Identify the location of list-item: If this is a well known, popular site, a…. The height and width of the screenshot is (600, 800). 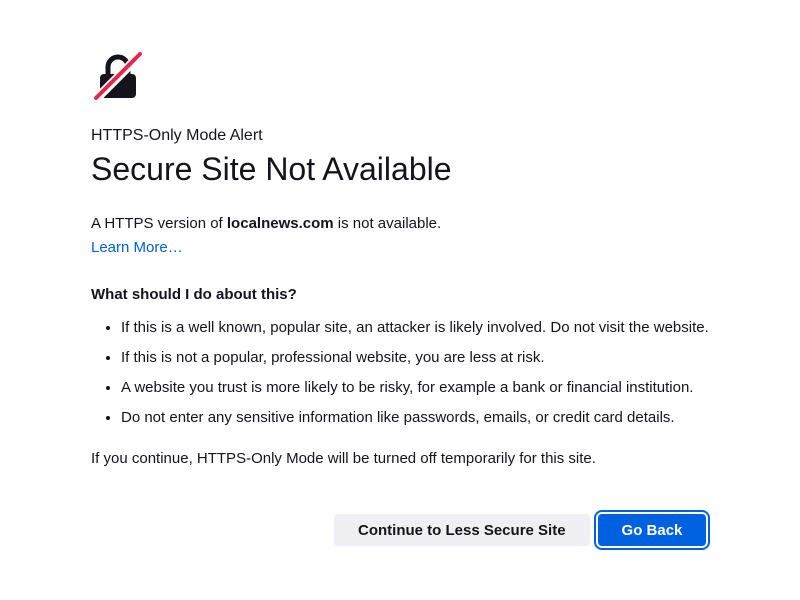
(416, 328).